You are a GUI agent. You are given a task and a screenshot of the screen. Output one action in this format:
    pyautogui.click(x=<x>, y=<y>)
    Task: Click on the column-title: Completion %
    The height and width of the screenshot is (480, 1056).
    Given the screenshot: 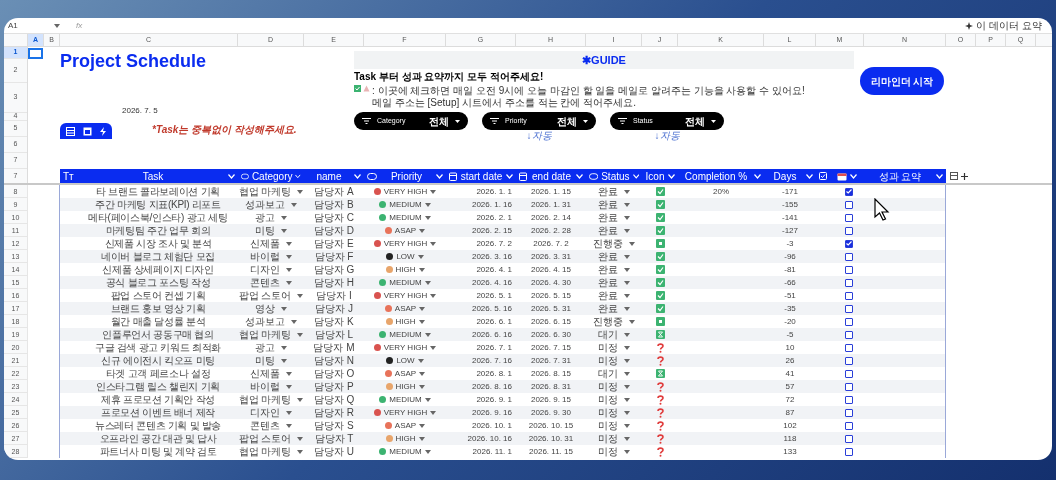 What is the action you would take?
    pyautogui.click(x=716, y=176)
    